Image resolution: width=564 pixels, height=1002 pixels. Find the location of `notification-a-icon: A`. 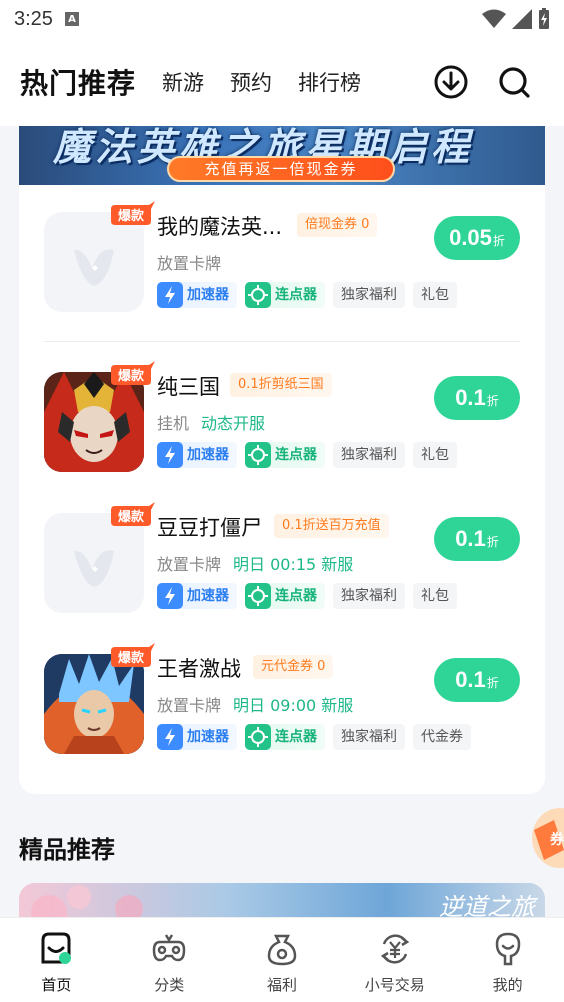

notification-a-icon: A is located at coordinates (71, 19).